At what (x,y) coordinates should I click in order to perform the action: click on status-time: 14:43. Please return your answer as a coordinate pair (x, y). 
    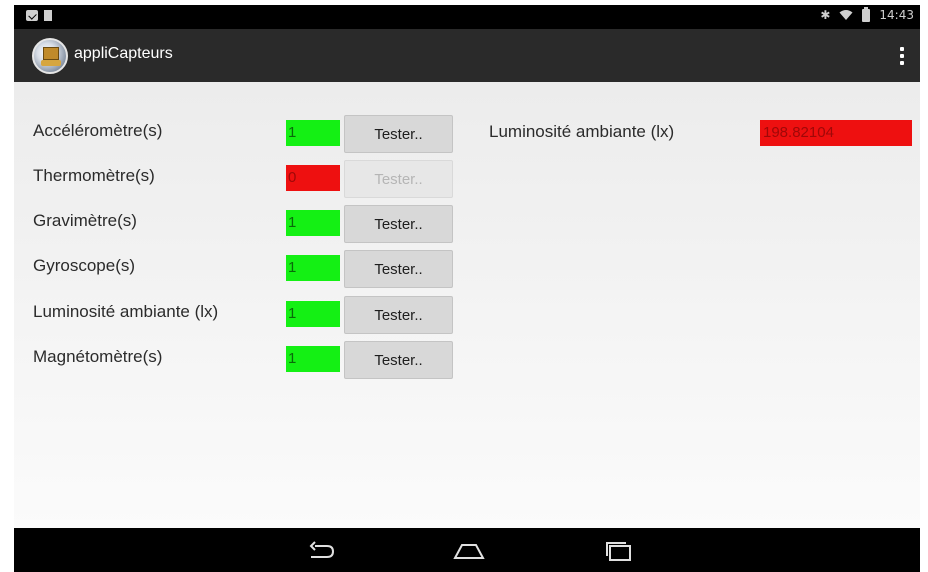
    Looking at the image, I should click on (896, 15).